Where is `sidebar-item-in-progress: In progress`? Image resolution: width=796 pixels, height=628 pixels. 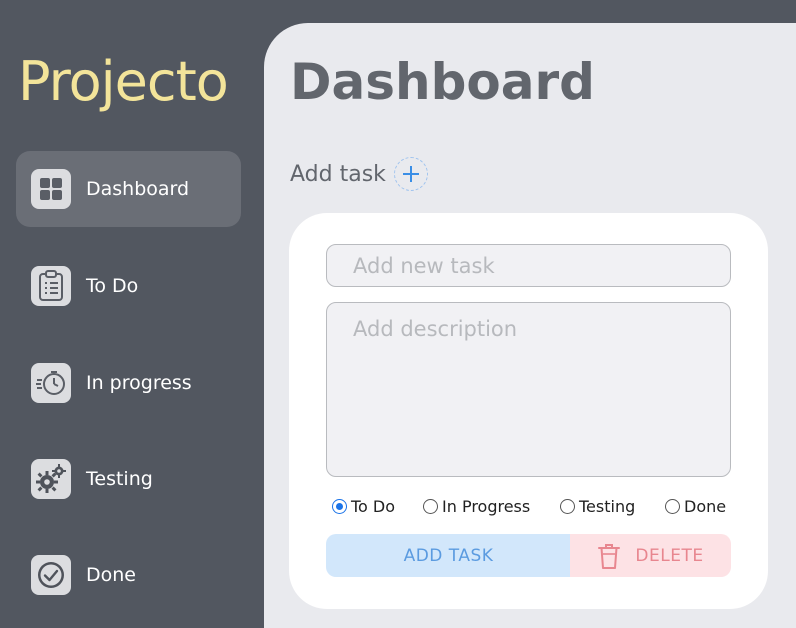 sidebar-item-in-progress: In progress is located at coordinates (128, 383).